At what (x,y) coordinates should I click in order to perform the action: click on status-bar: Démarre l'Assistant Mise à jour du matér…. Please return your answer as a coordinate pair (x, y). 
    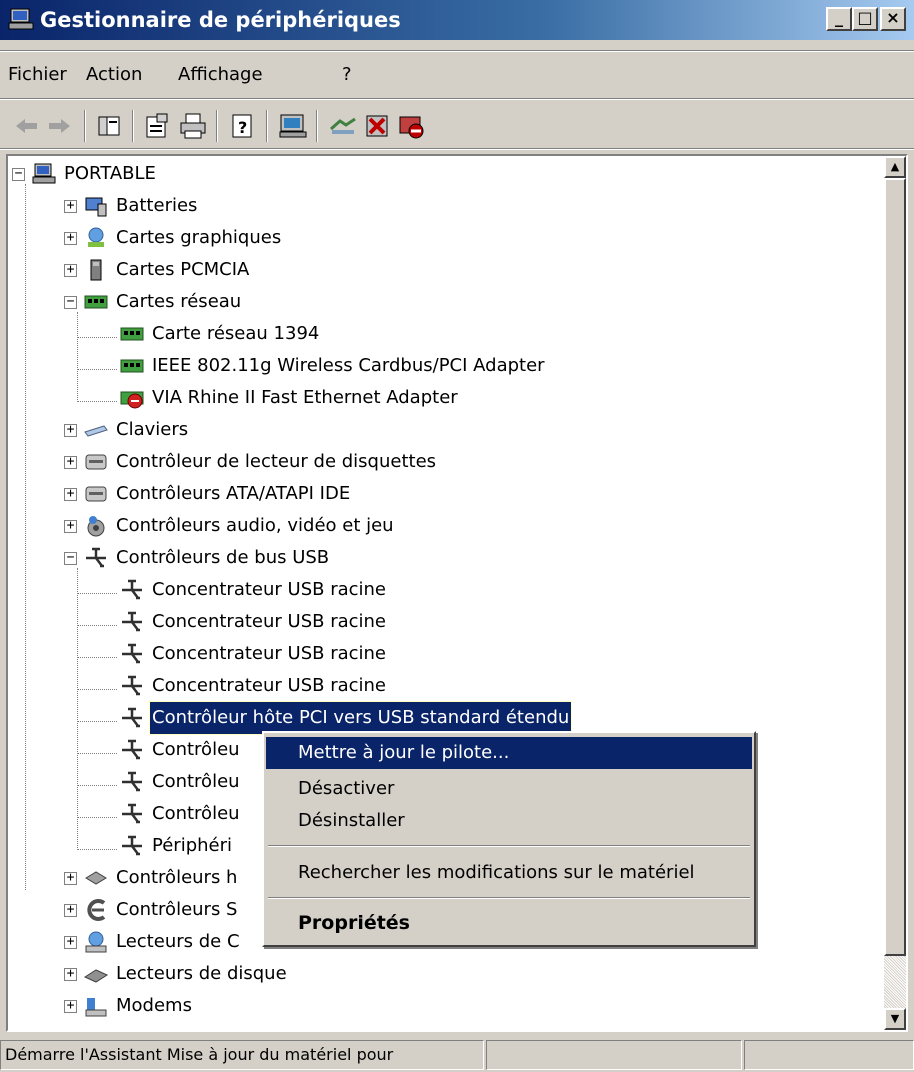
    Looking at the image, I should click on (457, 1055).